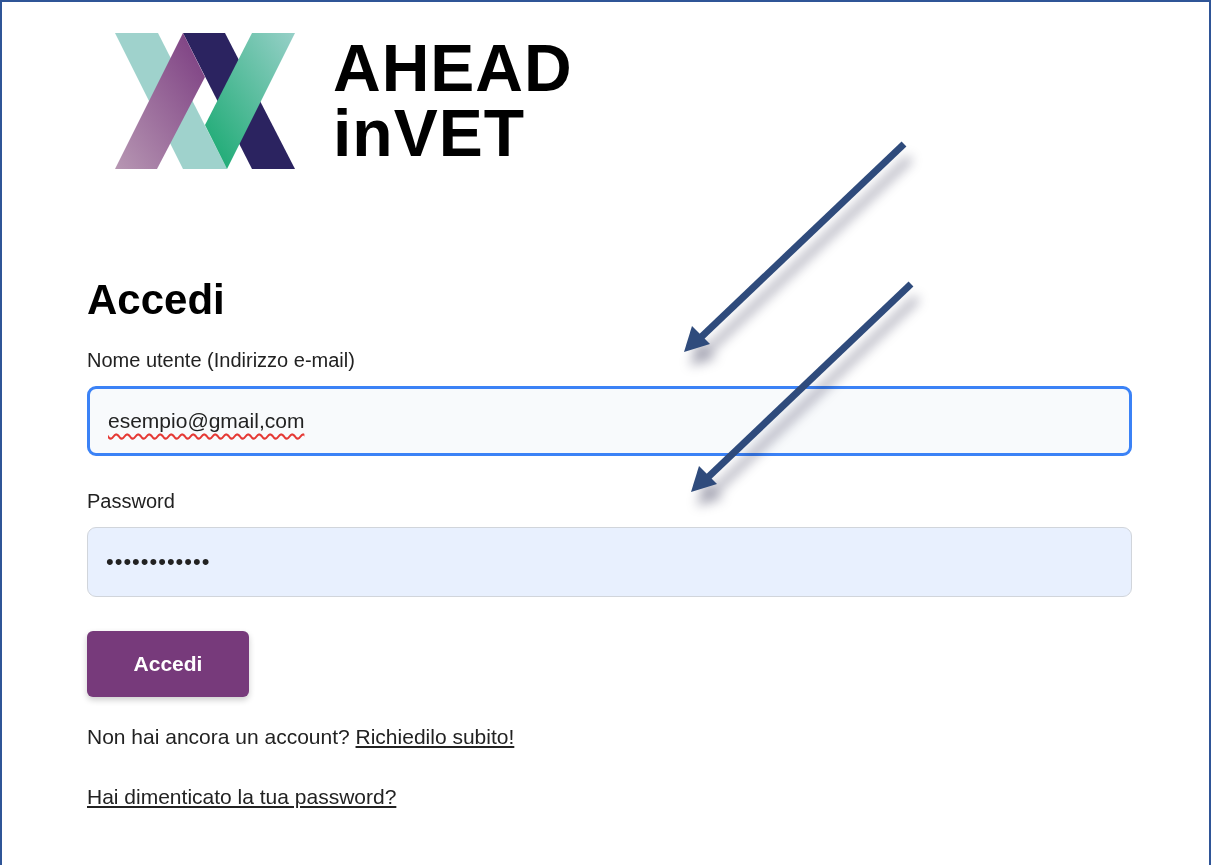  I want to click on logo-text: AHEAD, so click(453, 68).